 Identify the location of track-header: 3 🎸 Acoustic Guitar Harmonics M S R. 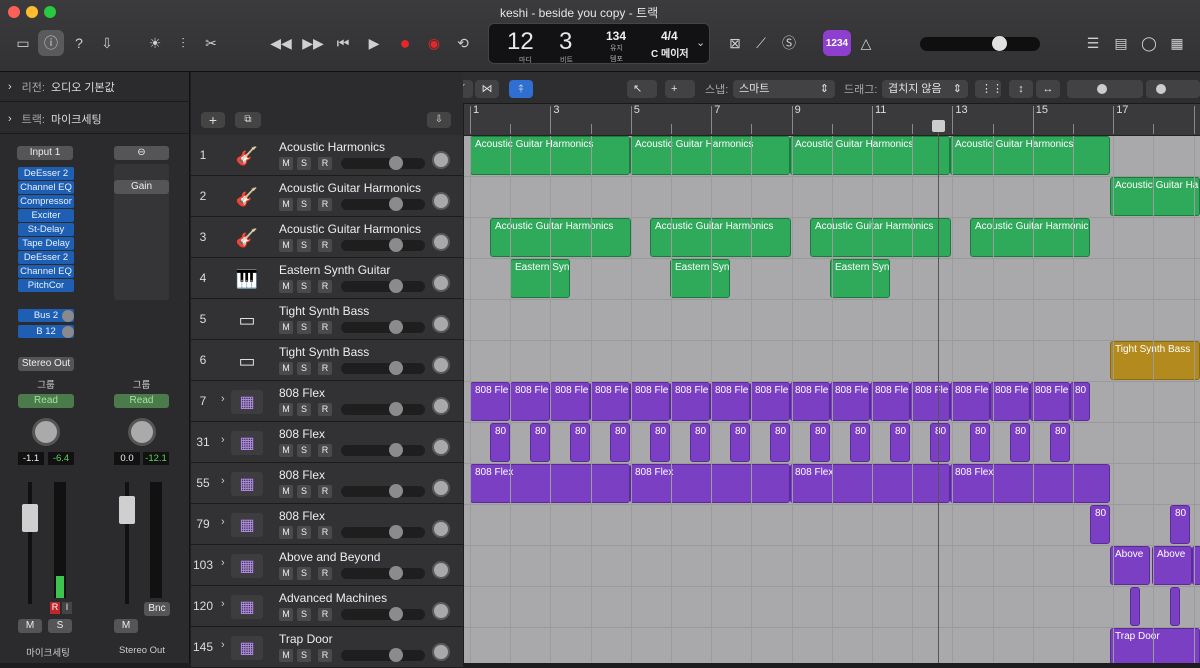
(327, 237).